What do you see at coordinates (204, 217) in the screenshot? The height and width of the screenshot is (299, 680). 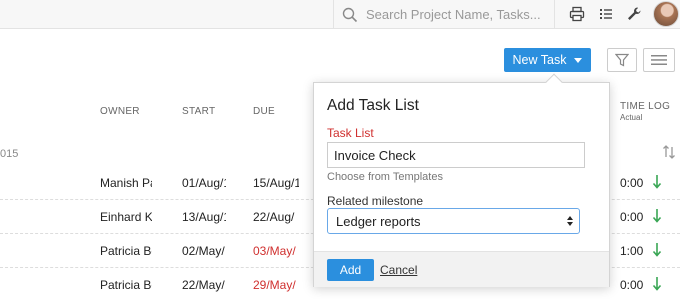 I see `start-cell: 13/Aug/1` at bounding box center [204, 217].